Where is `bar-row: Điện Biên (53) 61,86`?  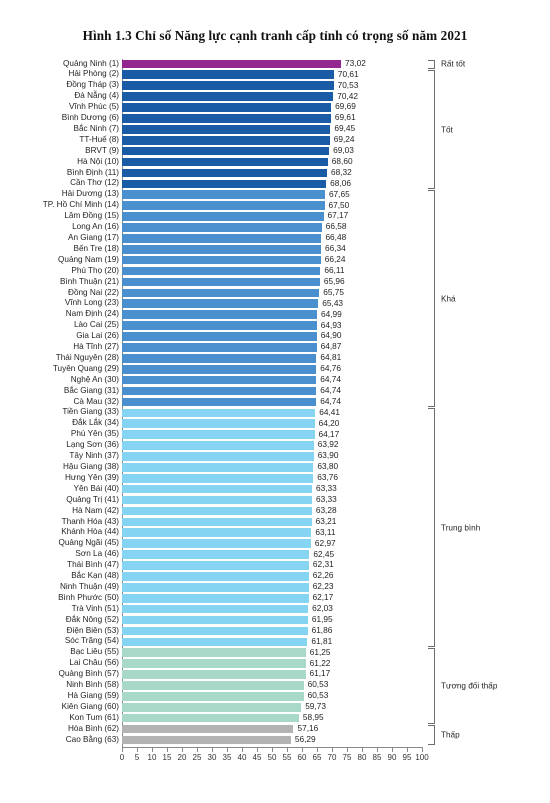
bar-row: Điện Biên (53) 61,86 is located at coordinates (244, 631).